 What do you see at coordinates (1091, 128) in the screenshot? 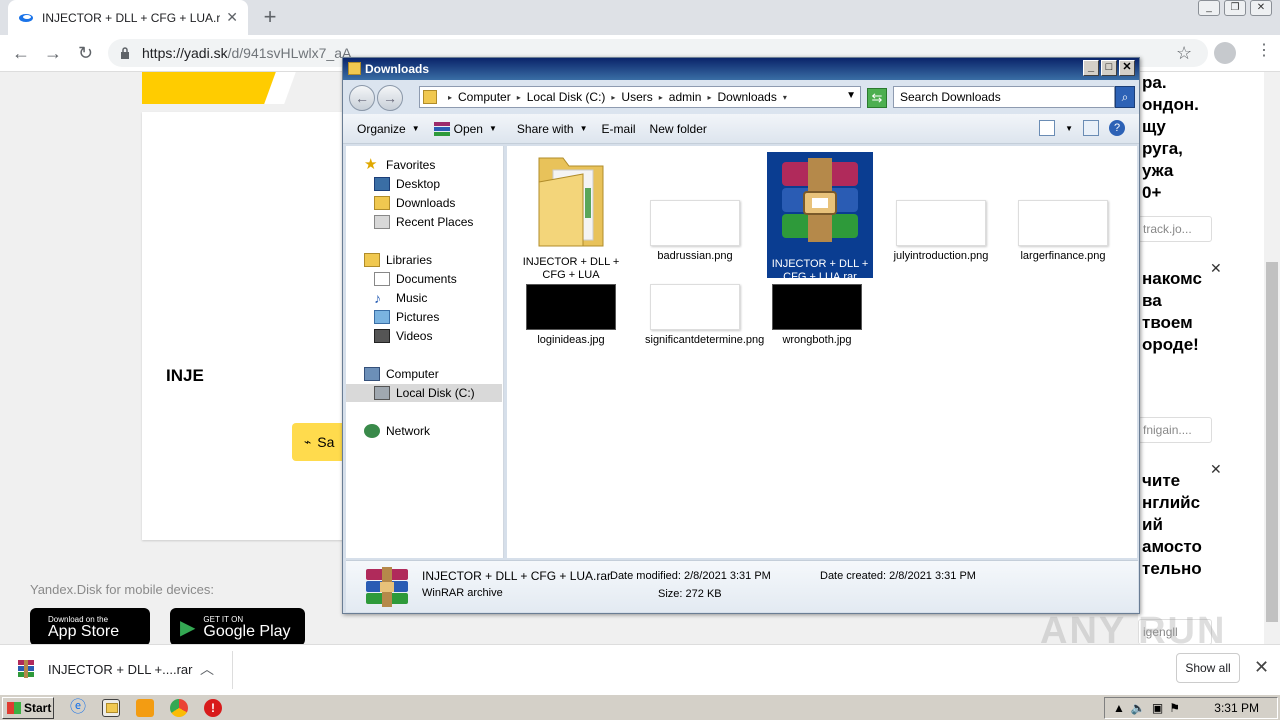
I see `preview-pane-icon` at bounding box center [1091, 128].